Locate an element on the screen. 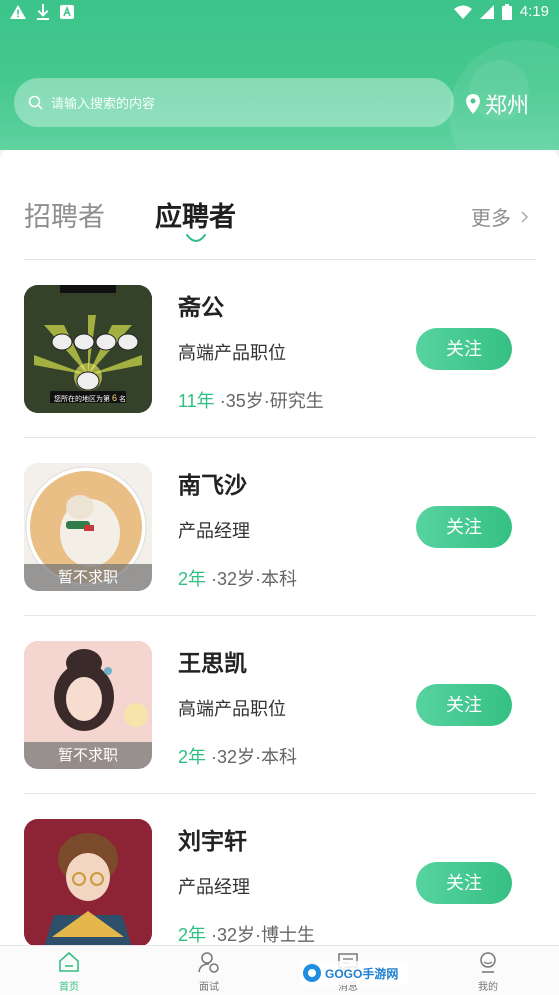 The width and height of the screenshot is (559, 995). search-icon is located at coordinates (35, 102).